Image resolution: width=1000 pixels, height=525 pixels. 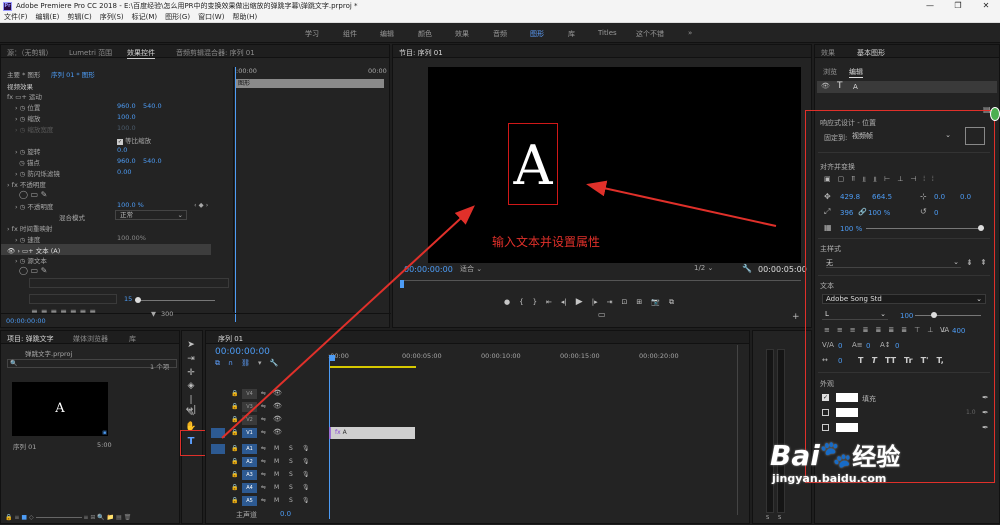 What do you see at coordinates (795, 455) in the screenshot?
I see `watermark-brand: Bai` at bounding box center [795, 455].